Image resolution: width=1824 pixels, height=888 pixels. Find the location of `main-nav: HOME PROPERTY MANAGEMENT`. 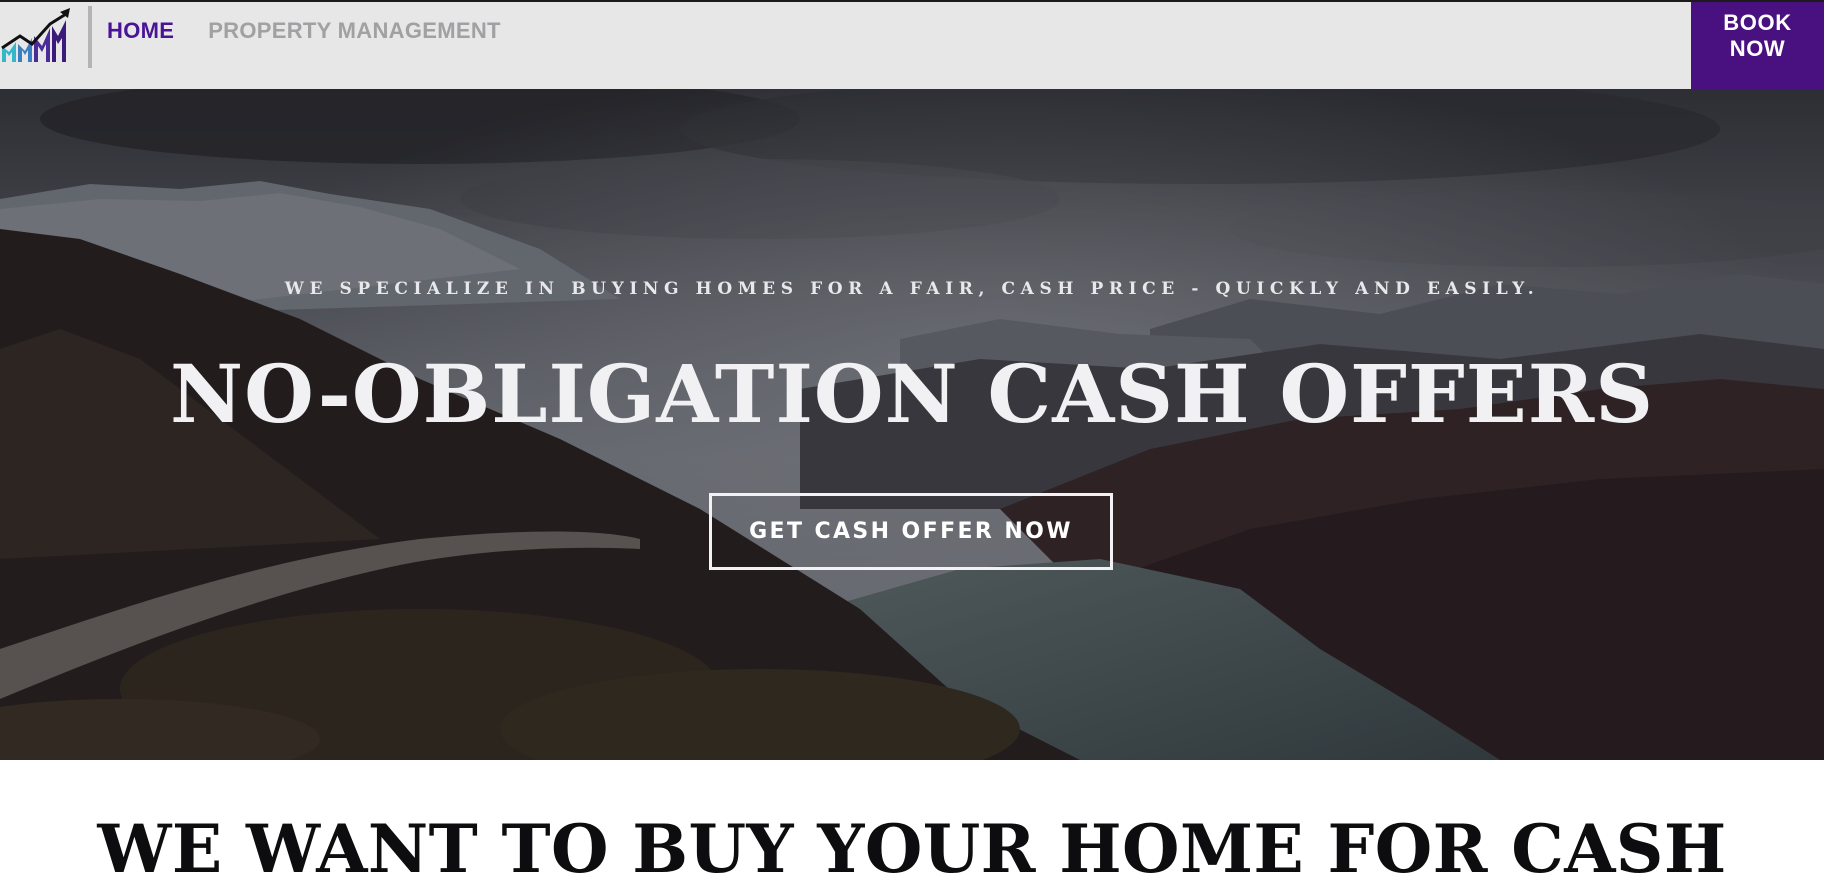

main-nav: HOME PROPERTY MANAGEMENT is located at coordinates (304, 31).